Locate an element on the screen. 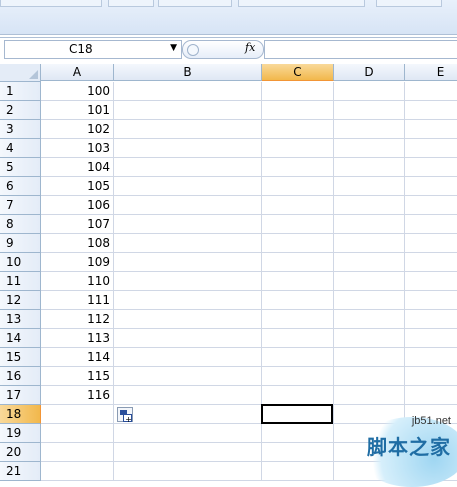 This screenshot has width=457, height=487. column-header-b: B is located at coordinates (188, 72).